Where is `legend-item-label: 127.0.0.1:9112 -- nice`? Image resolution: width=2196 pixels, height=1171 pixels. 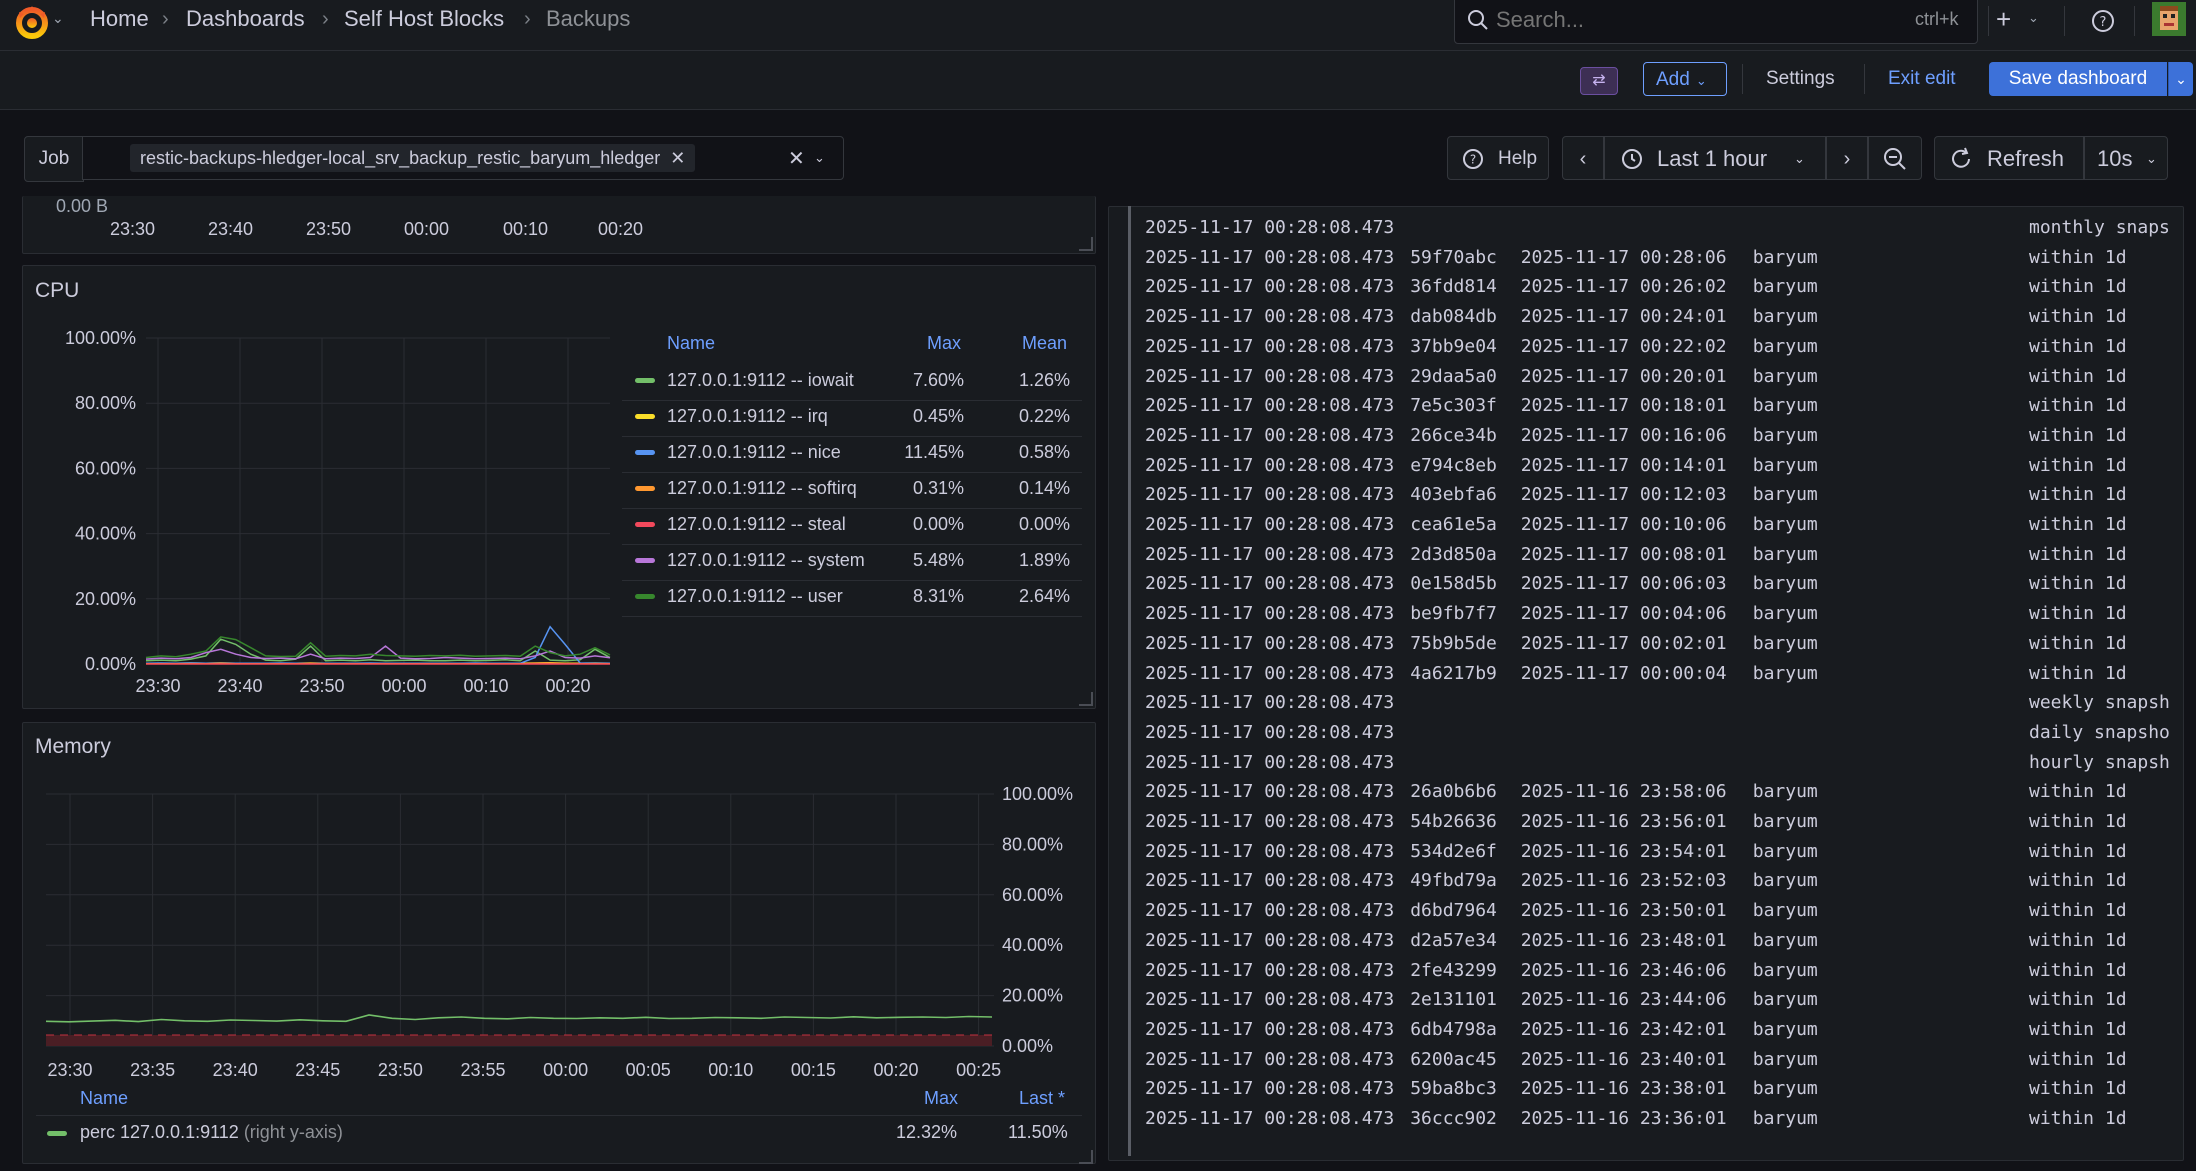 legend-item-label: 127.0.0.1:9112 -- nice is located at coordinates (754, 452).